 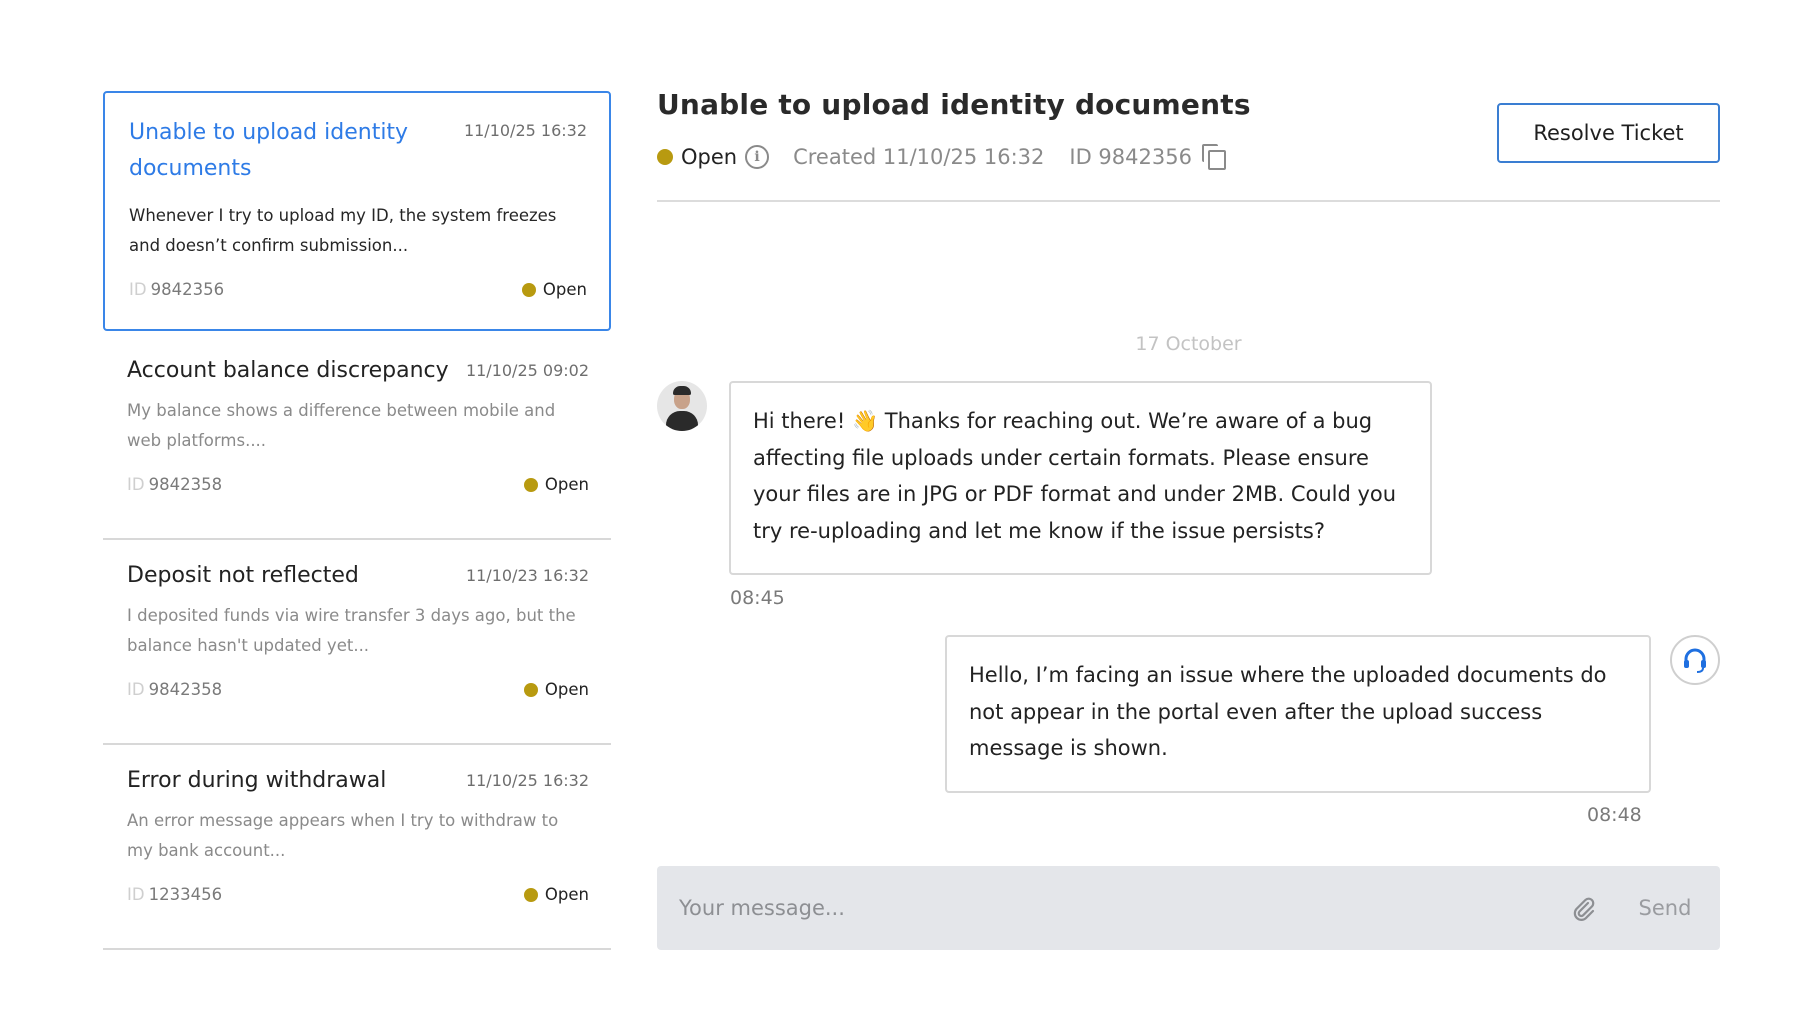 What do you see at coordinates (757, 598) in the screenshot?
I see `message-time: 08:45` at bounding box center [757, 598].